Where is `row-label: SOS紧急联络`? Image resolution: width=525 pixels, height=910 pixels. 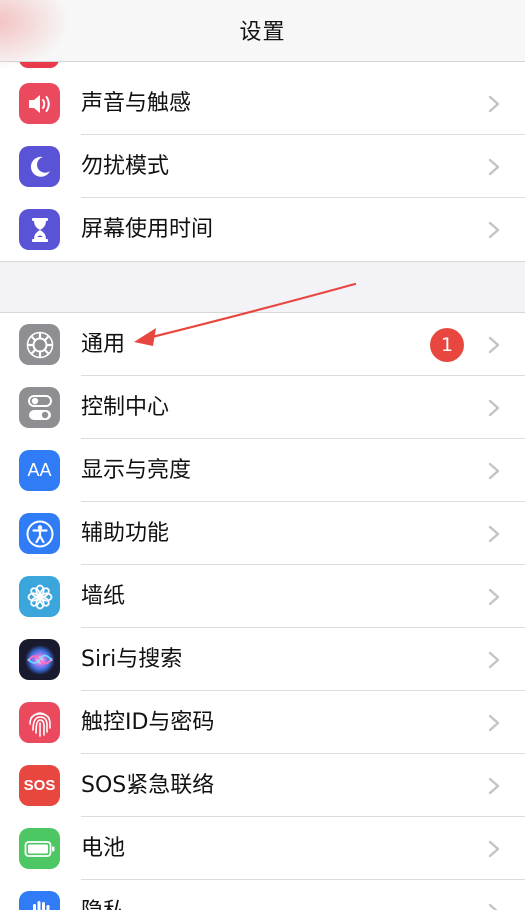 row-label: SOS紧急联络 is located at coordinates (148, 785).